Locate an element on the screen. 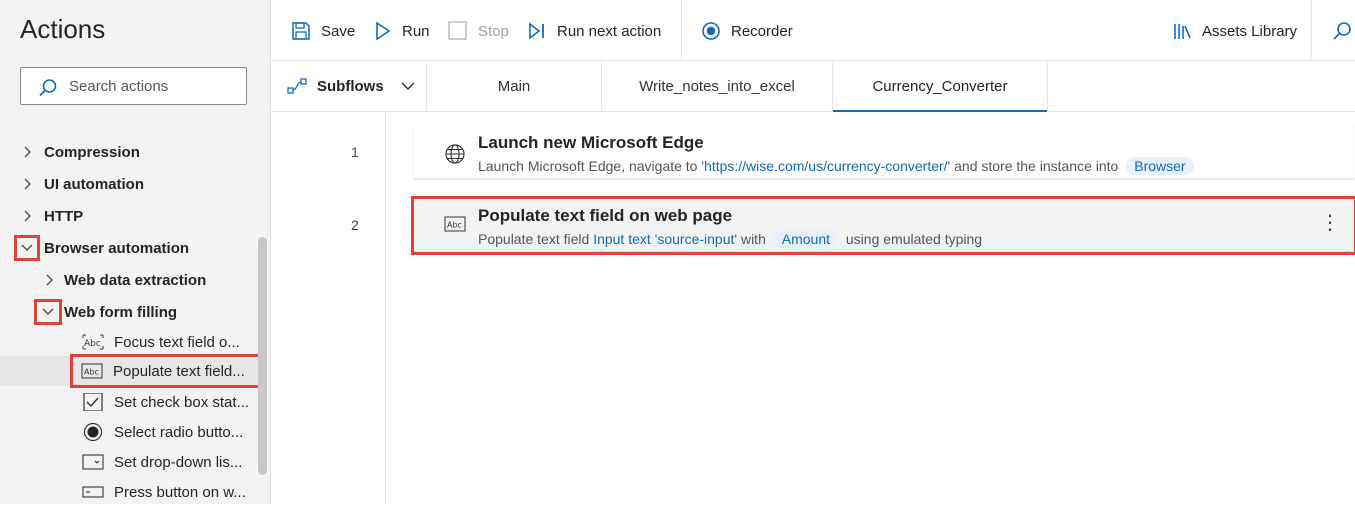 The height and width of the screenshot is (506, 1355). radio-icon is located at coordinates (93, 432).